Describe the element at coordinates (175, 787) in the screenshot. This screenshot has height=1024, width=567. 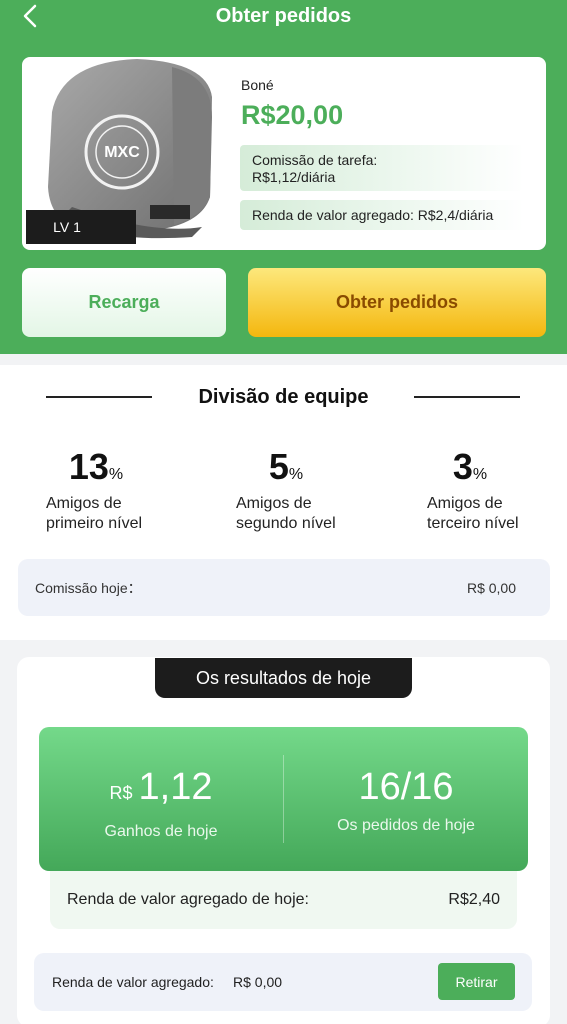
I see `earnings-value: 1,12` at that location.